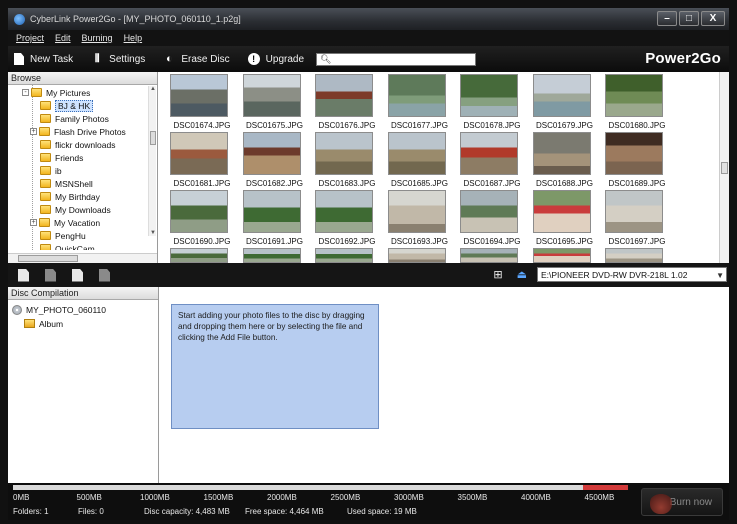  Describe the element at coordinates (689, 18) in the screenshot. I see `maximize-button: □` at that location.